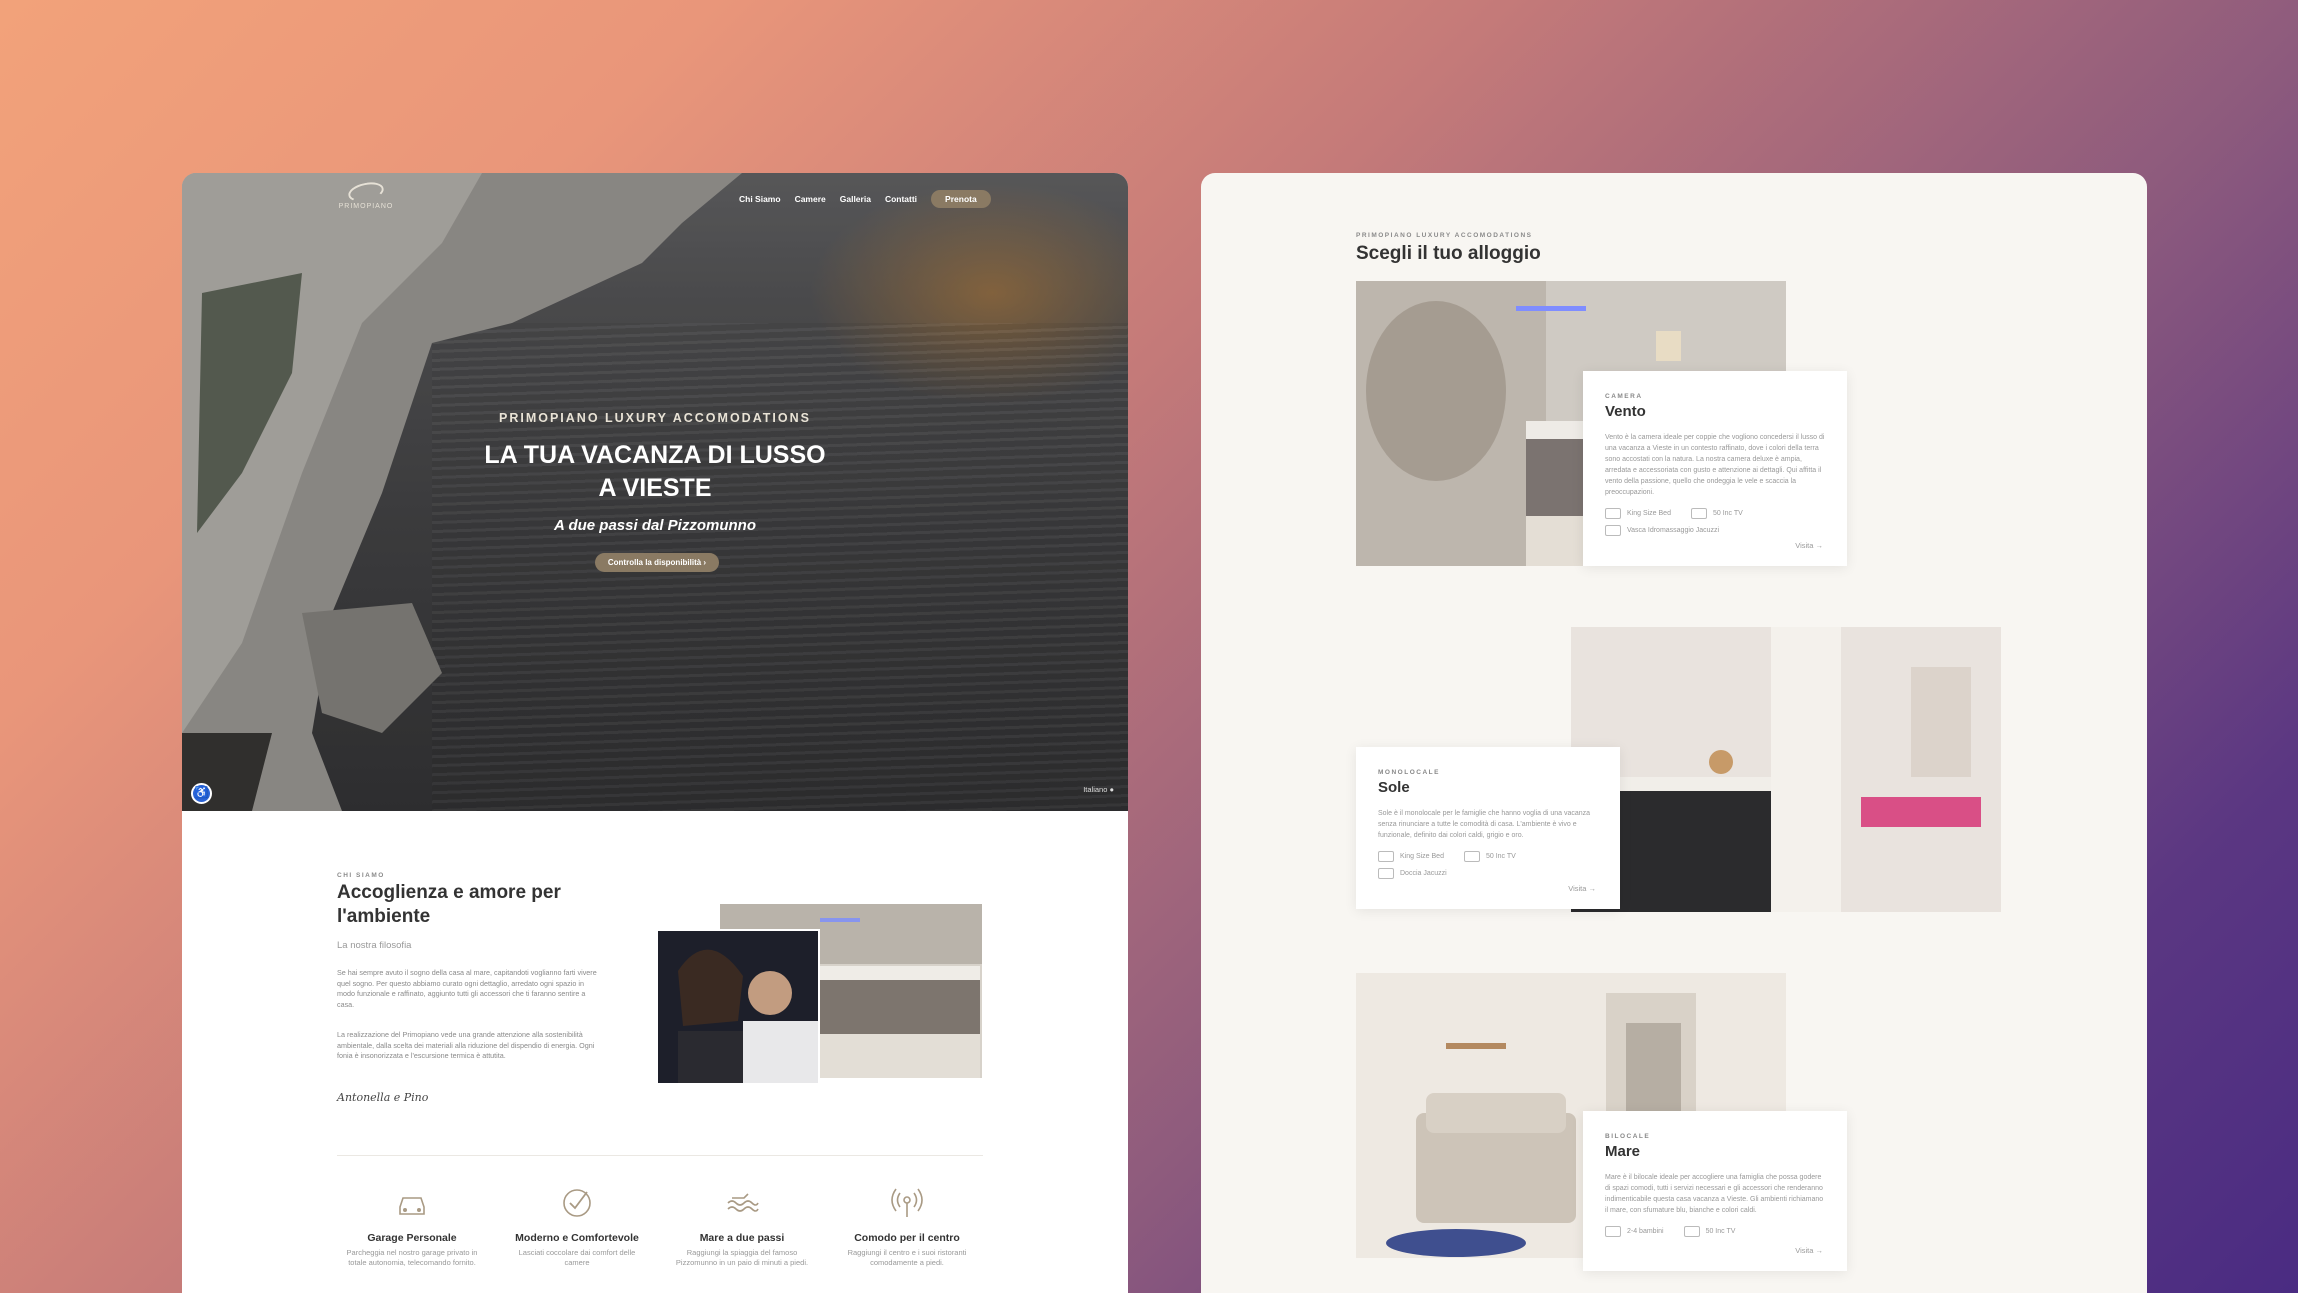 The height and width of the screenshot is (1293, 2298). Describe the element at coordinates (1809, 545) in the screenshot. I see `vento-visit-link: Visita →` at that location.